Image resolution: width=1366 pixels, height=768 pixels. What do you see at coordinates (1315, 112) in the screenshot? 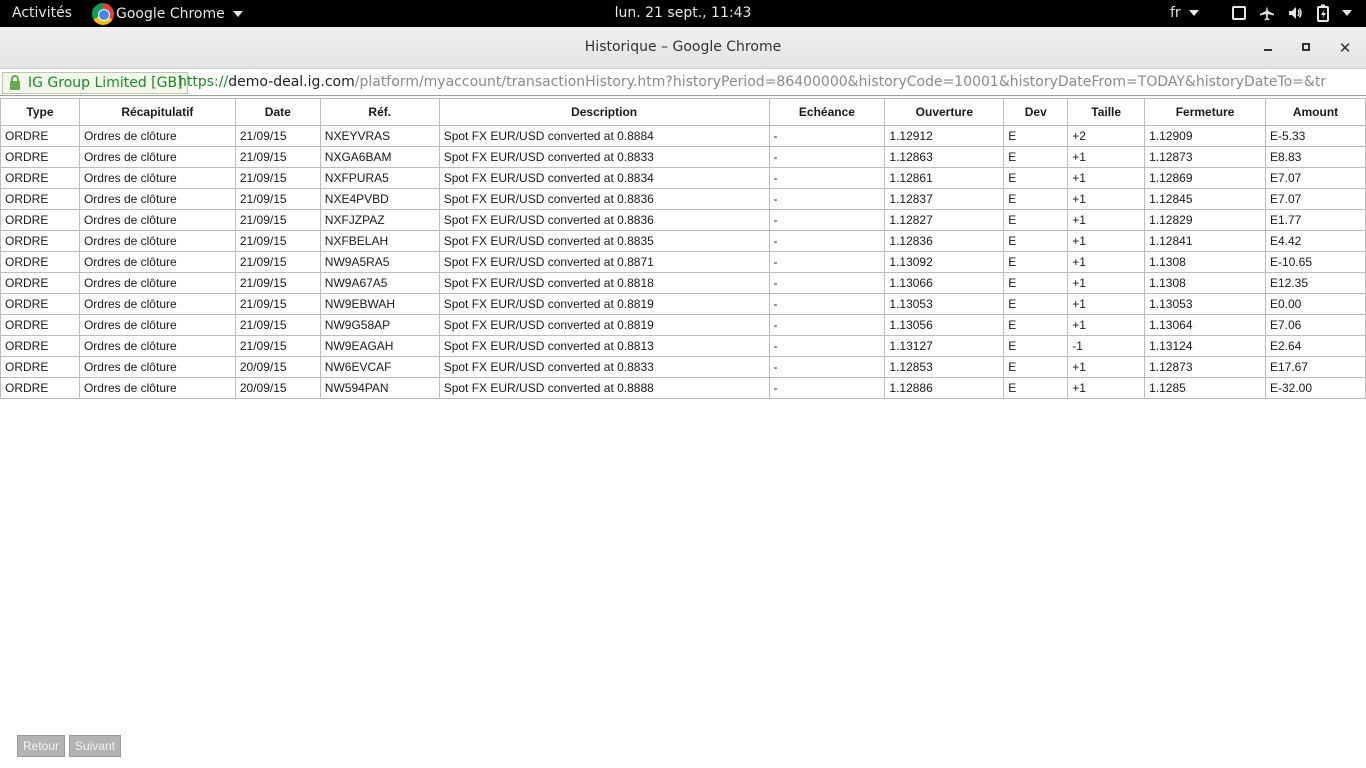
I see `column-header-amount: Amount` at bounding box center [1315, 112].